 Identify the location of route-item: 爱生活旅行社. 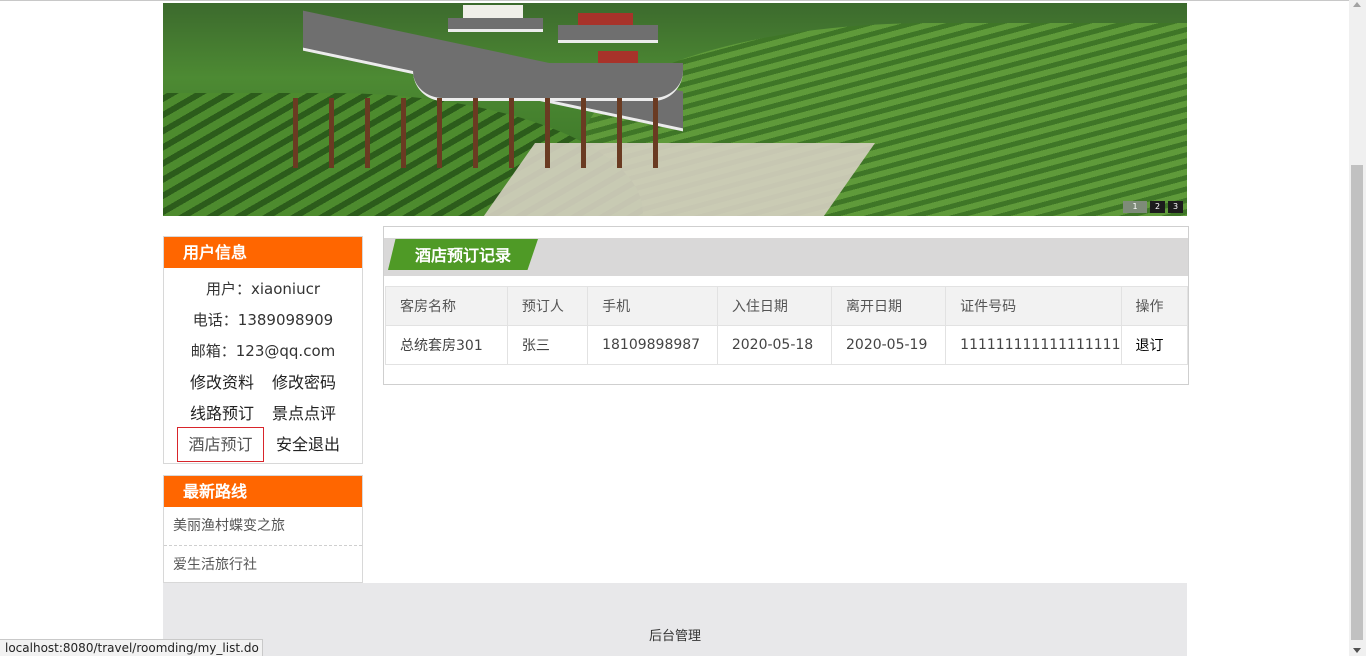
(263, 565).